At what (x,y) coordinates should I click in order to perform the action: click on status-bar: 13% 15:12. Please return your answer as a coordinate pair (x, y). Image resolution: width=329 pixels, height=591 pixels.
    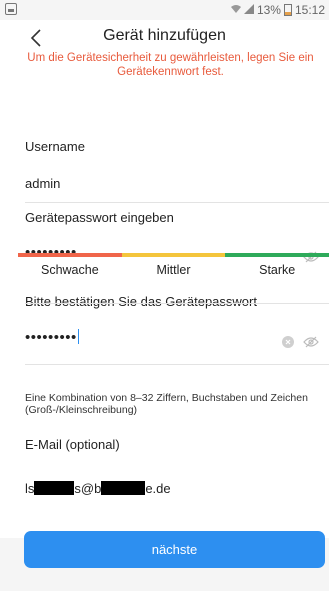
    Looking at the image, I should click on (164, 10).